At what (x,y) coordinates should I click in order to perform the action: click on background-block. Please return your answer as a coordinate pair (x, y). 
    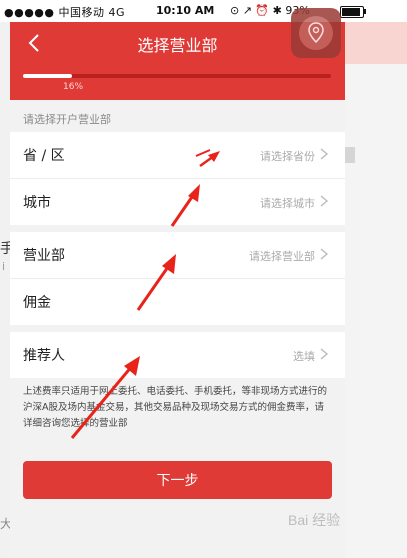
    Looking at the image, I should click on (350, 155).